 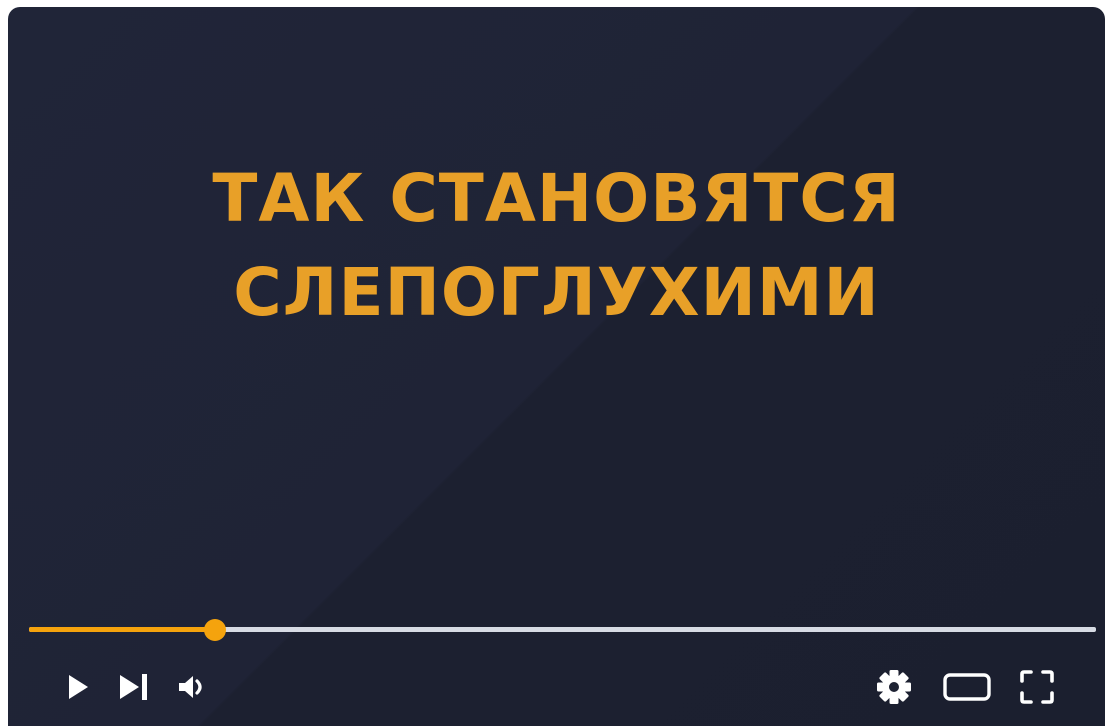 I want to click on title-line-2: СЛЕПОГЛУХИМИ, so click(x=556, y=292).